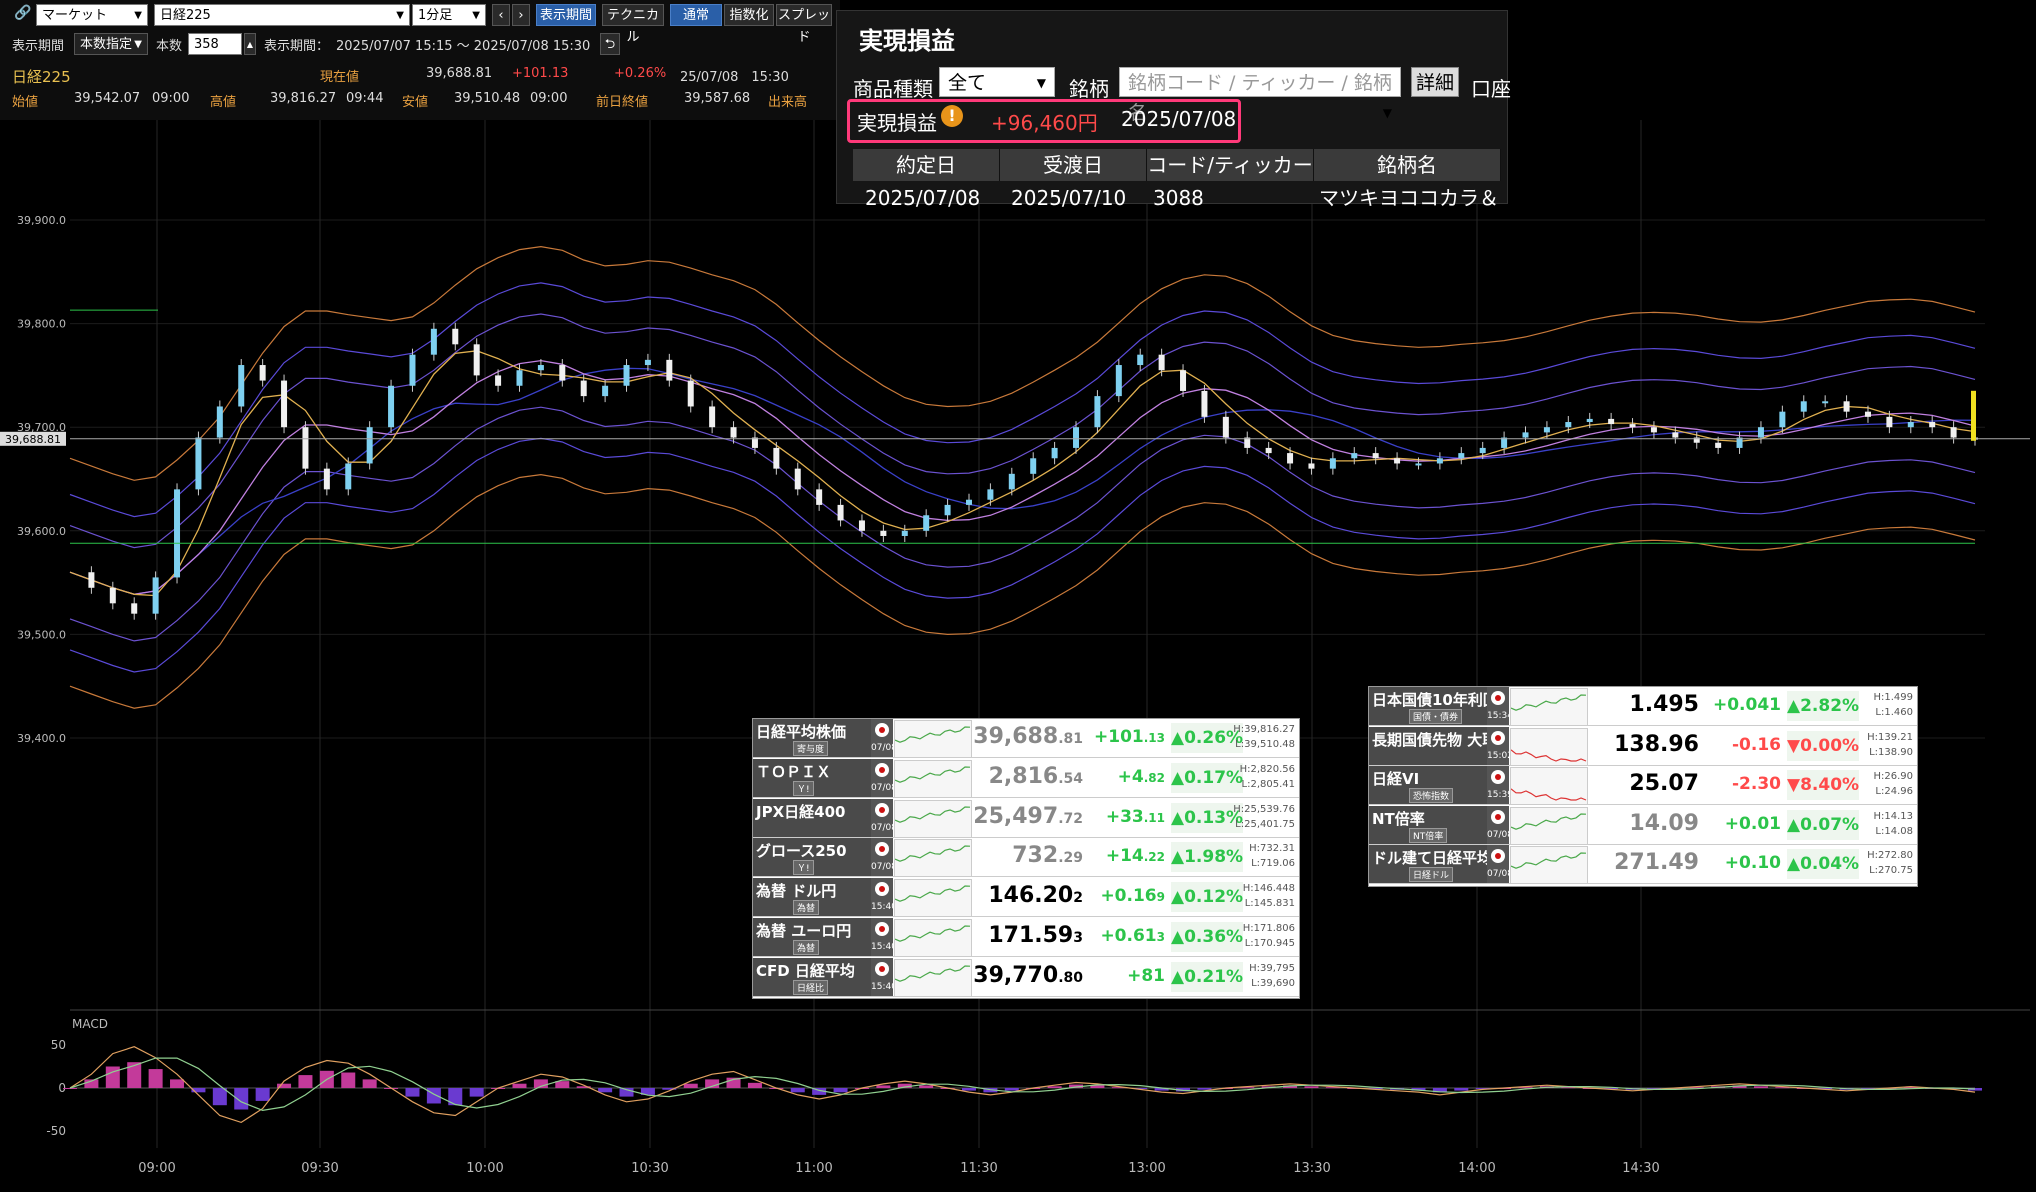 The image size is (2036, 1192). I want to click on count-input: 358, so click(215, 44).